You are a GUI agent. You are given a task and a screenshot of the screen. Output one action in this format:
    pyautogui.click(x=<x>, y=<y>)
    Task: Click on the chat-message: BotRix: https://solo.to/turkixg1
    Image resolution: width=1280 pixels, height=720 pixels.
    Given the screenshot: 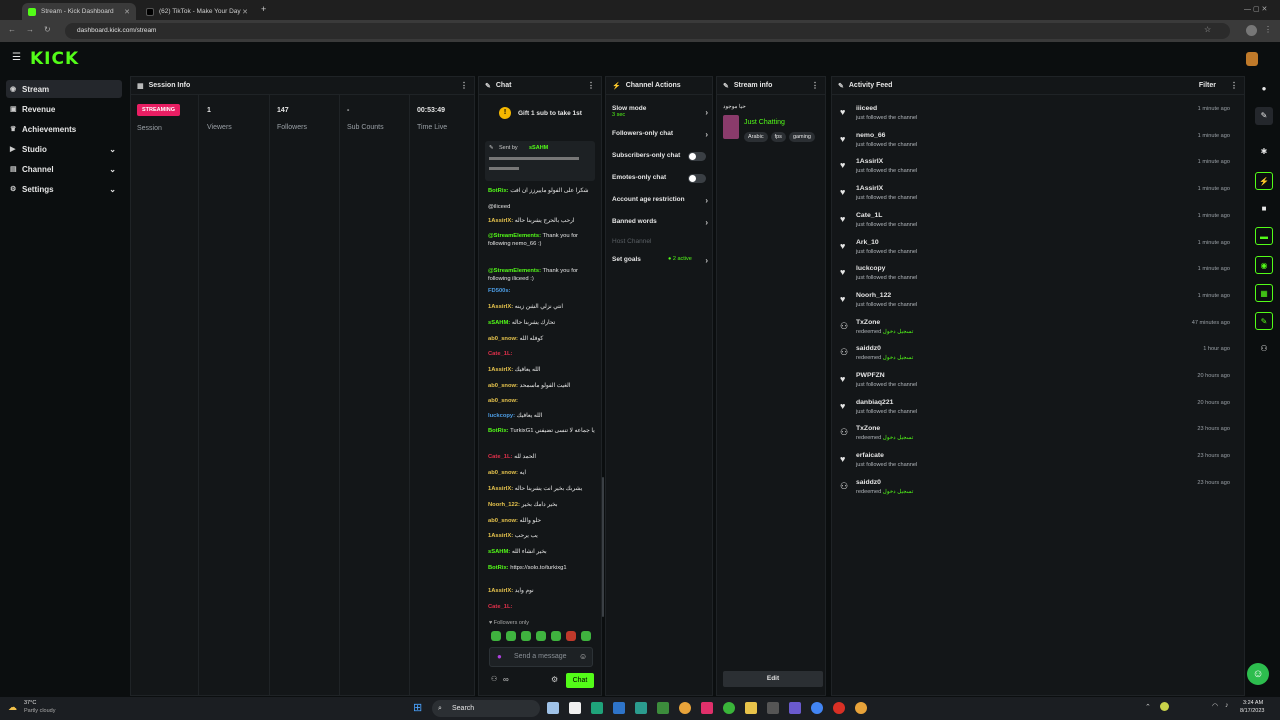 What is the action you would take?
    pyautogui.click(x=543, y=568)
    